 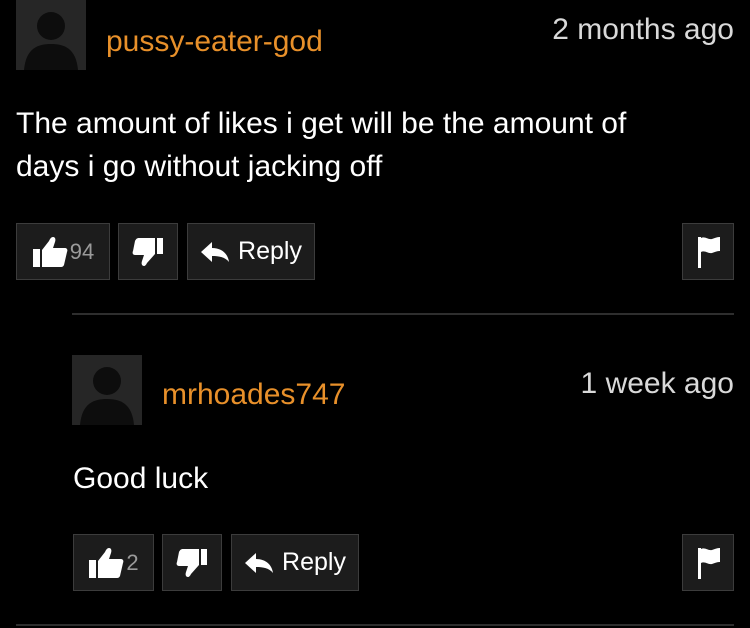 What do you see at coordinates (132, 562) in the screenshot?
I see `like-count: 2` at bounding box center [132, 562].